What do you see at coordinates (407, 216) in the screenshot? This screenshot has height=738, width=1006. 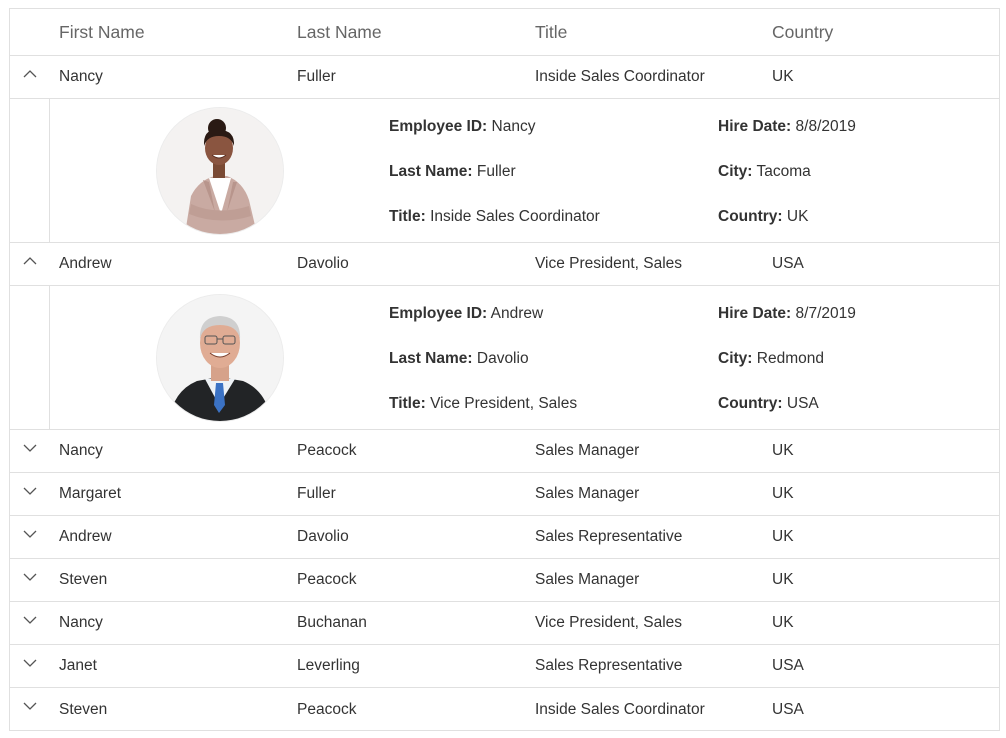 I see `detail-label: Title:` at bounding box center [407, 216].